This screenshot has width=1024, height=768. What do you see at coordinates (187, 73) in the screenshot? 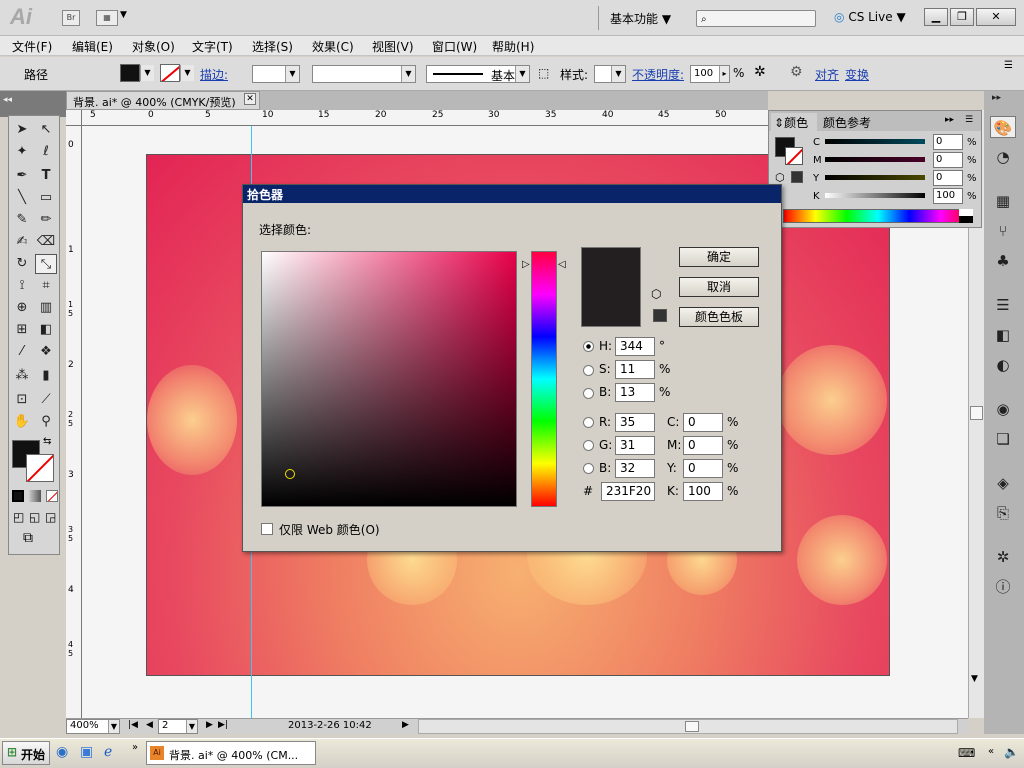
I see `stroke-dropdown: ▼` at bounding box center [187, 73].